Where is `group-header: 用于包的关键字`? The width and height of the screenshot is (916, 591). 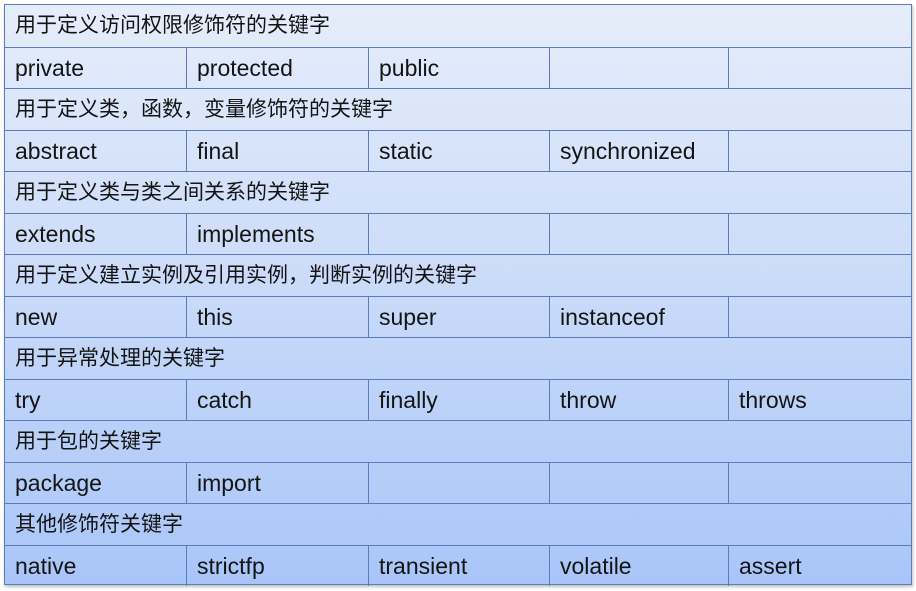
group-header: 用于包的关键字 is located at coordinates (458, 441).